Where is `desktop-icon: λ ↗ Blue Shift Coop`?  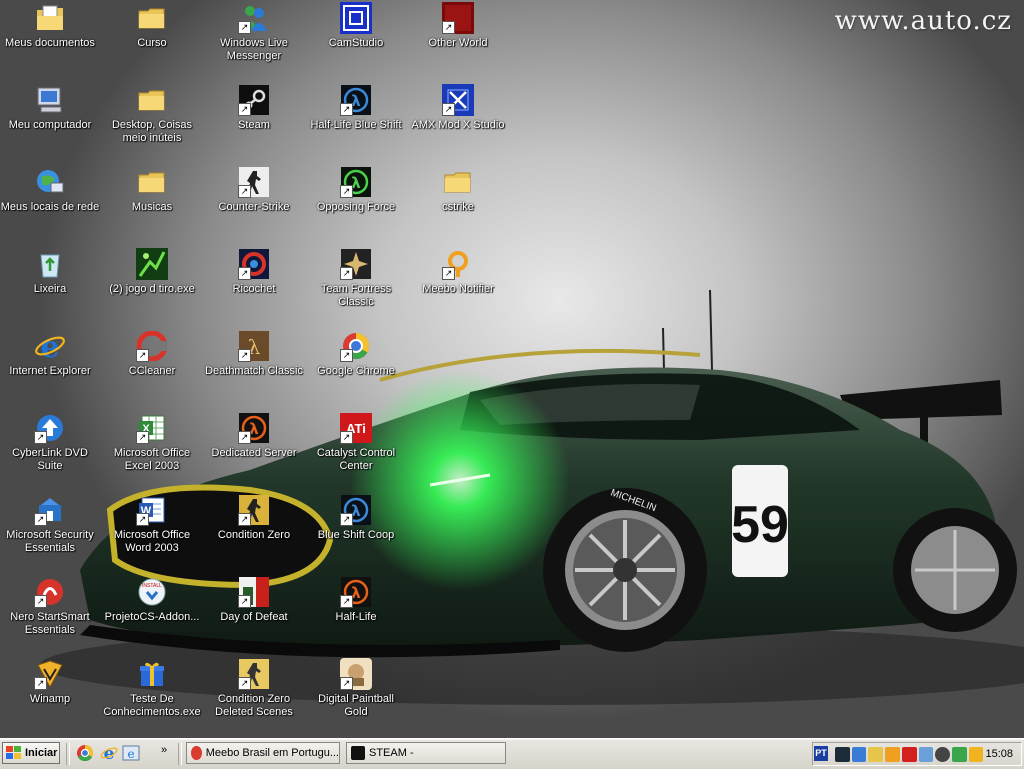
desktop-icon: λ ↗ Blue Shift Coop is located at coordinates (356, 518).